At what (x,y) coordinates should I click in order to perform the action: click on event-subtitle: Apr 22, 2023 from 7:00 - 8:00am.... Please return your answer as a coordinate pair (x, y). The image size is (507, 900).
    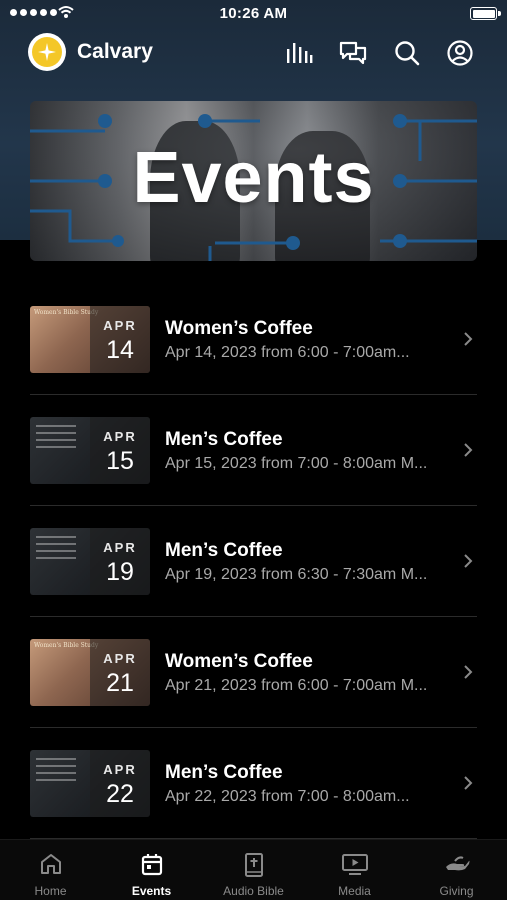
    Looking at the image, I should click on (287, 796).